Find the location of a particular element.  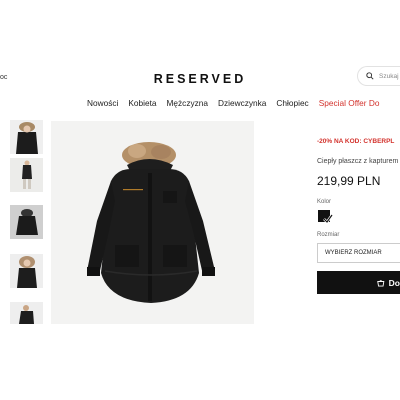

nav-item-chlopiec: Chłopiec is located at coordinates (292, 103).